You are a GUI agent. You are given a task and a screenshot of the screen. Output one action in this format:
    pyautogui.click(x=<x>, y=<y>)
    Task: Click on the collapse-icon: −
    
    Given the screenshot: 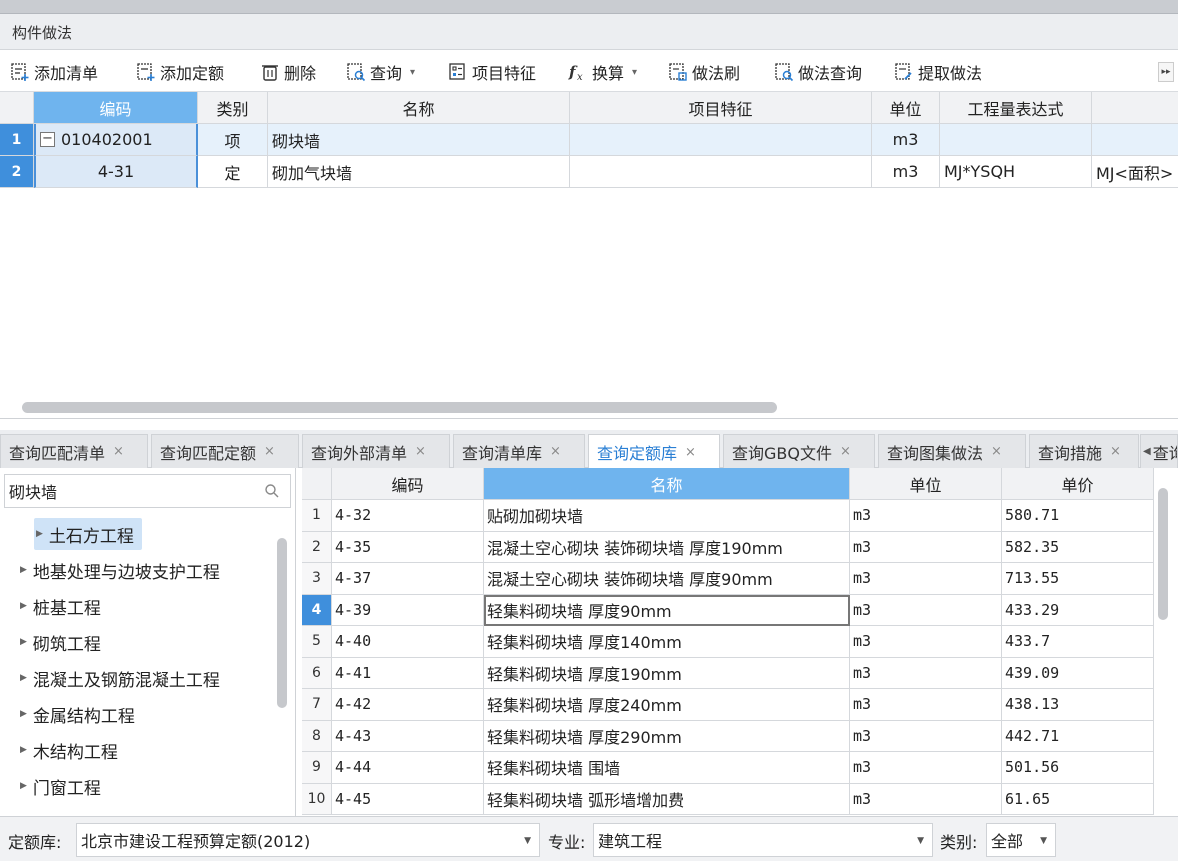 What is the action you would take?
    pyautogui.click(x=47, y=139)
    